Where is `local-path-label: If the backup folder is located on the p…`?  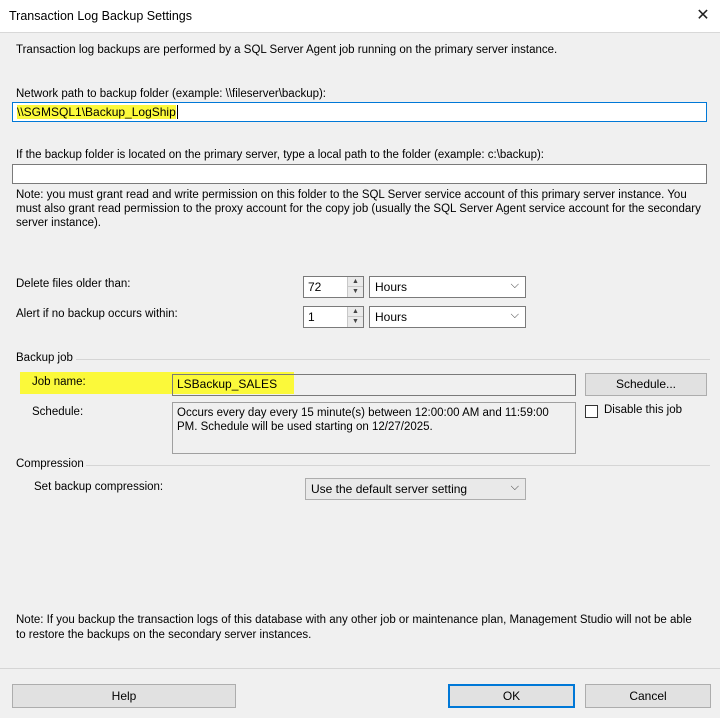
local-path-label: If the backup folder is located on the p… is located at coordinates (280, 155).